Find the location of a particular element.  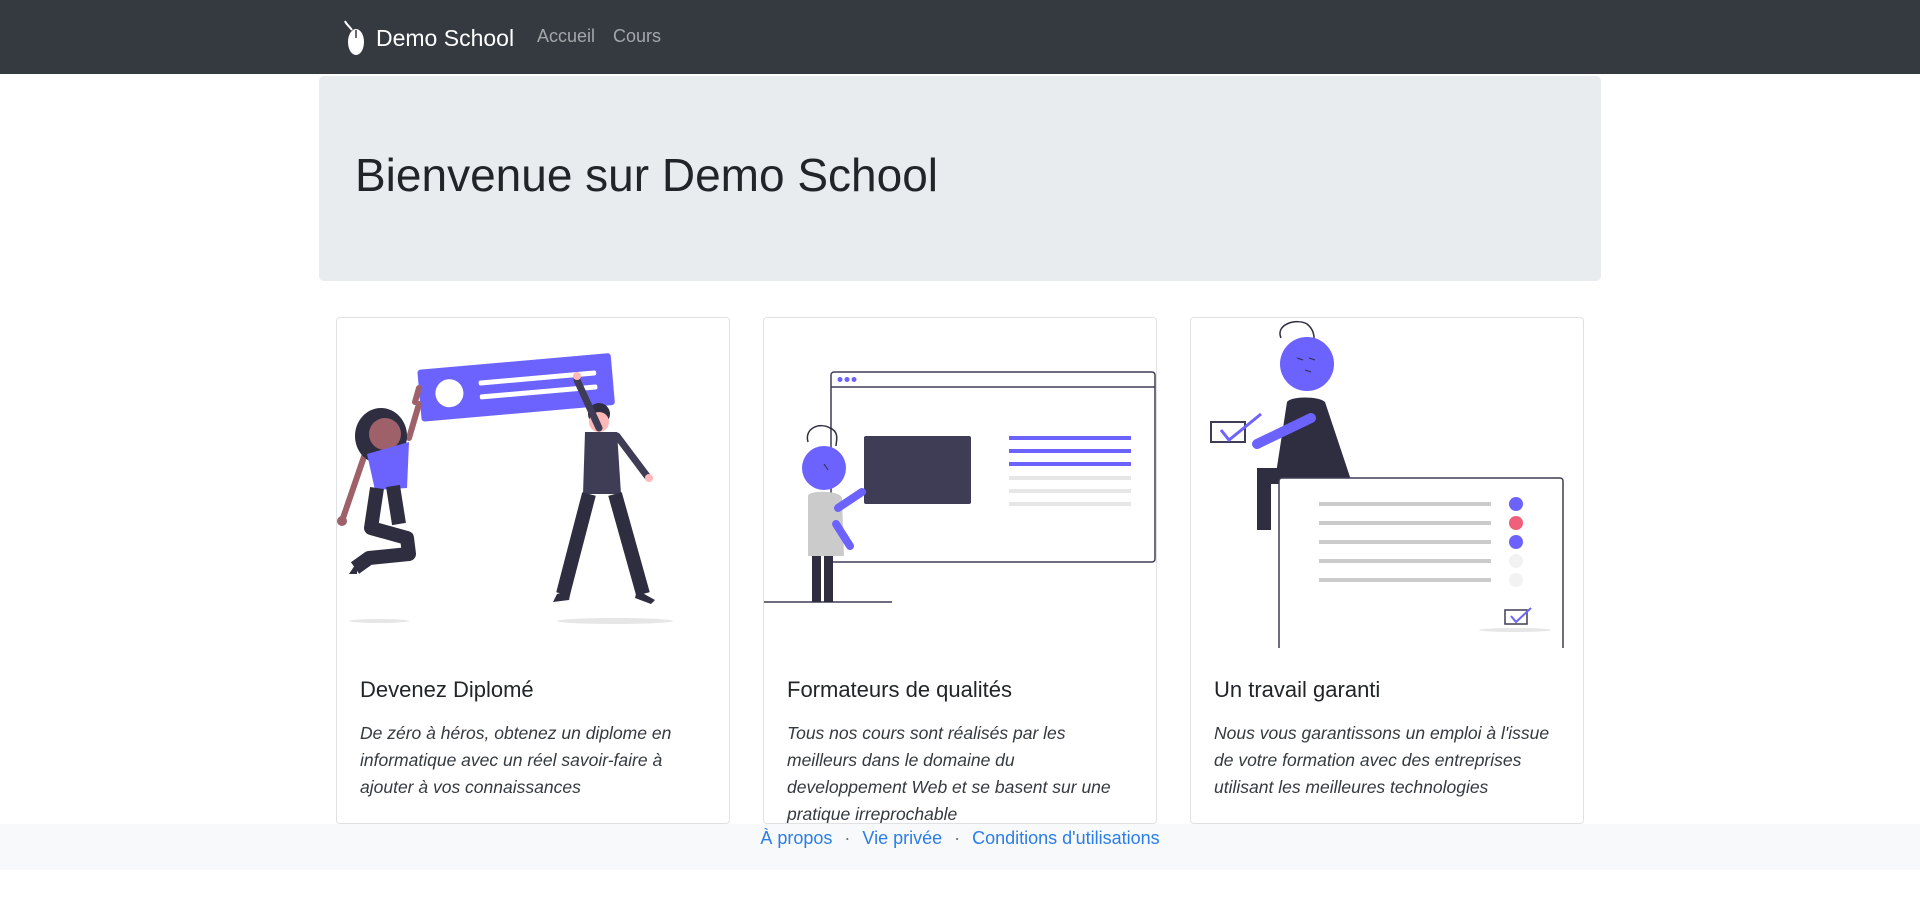

hero-banner: Bienvenue sur Demo School is located at coordinates (960, 178).